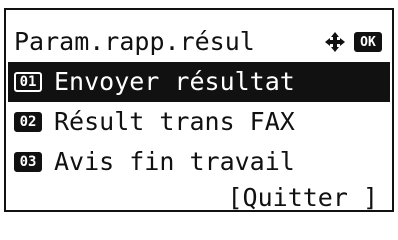 The height and width of the screenshot is (240, 398). What do you see at coordinates (28, 122) in the screenshot?
I see `item-number-badge: 02` at bounding box center [28, 122].